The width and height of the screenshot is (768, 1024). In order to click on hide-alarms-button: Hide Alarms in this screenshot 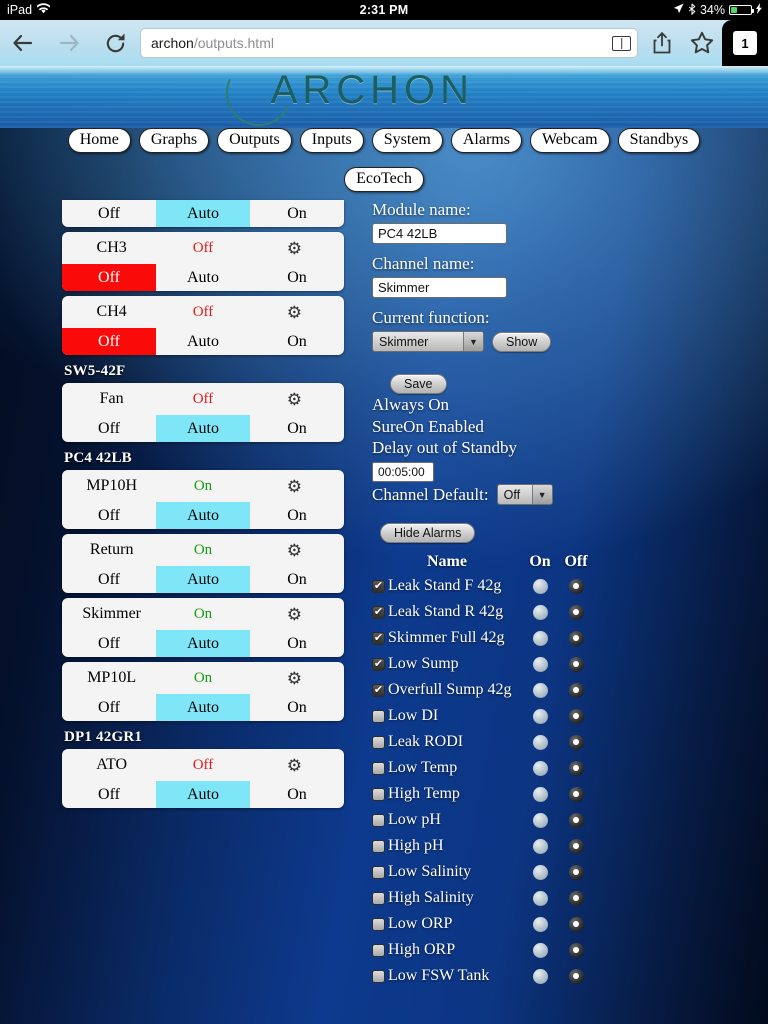, I will do `click(428, 533)`.